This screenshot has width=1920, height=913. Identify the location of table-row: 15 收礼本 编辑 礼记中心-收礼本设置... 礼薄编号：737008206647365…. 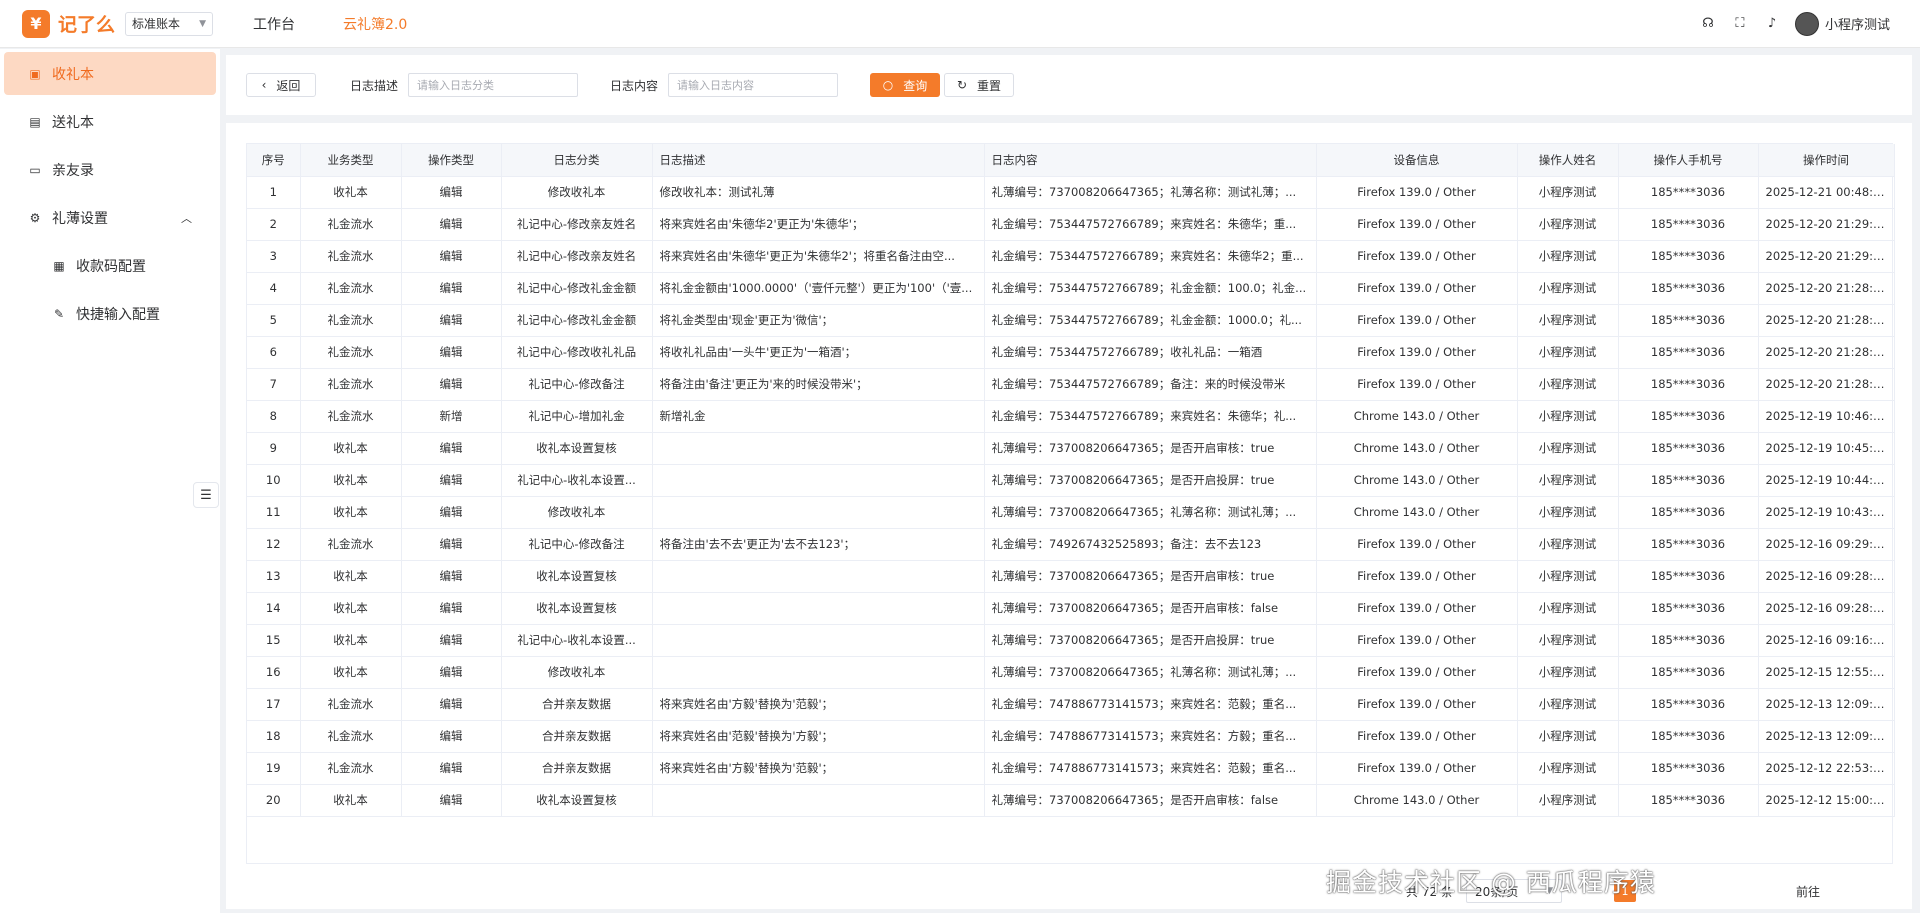
(1071, 640).